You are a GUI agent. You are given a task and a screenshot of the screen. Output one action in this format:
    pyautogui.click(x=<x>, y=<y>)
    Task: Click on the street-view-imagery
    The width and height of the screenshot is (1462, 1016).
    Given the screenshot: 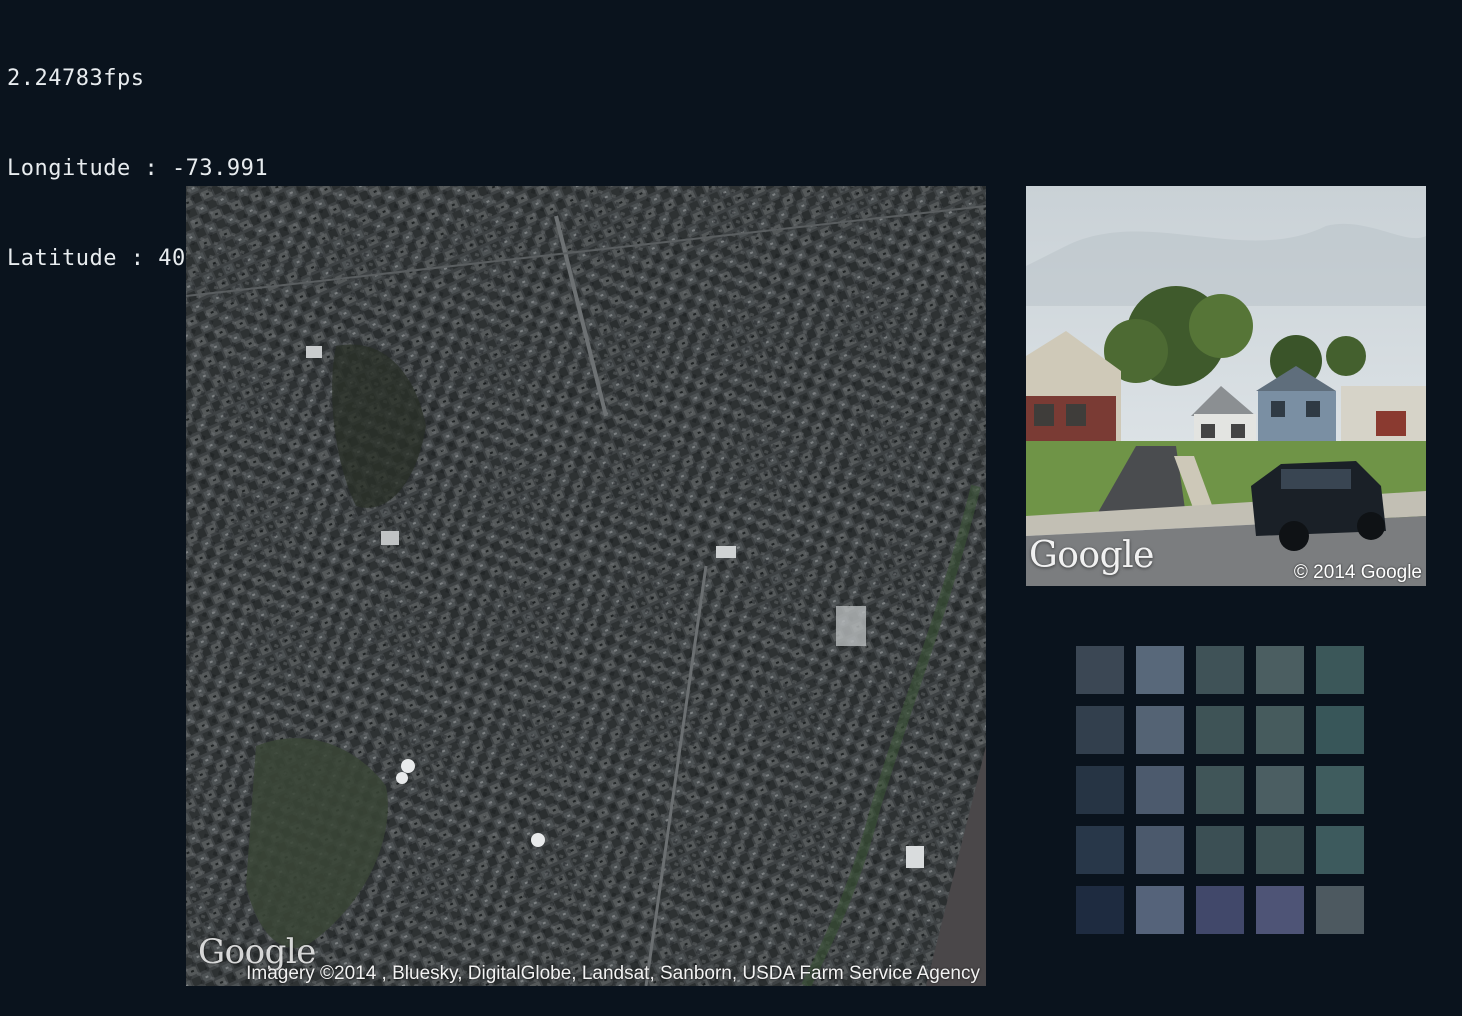 What is the action you would take?
    pyautogui.click(x=1226, y=386)
    